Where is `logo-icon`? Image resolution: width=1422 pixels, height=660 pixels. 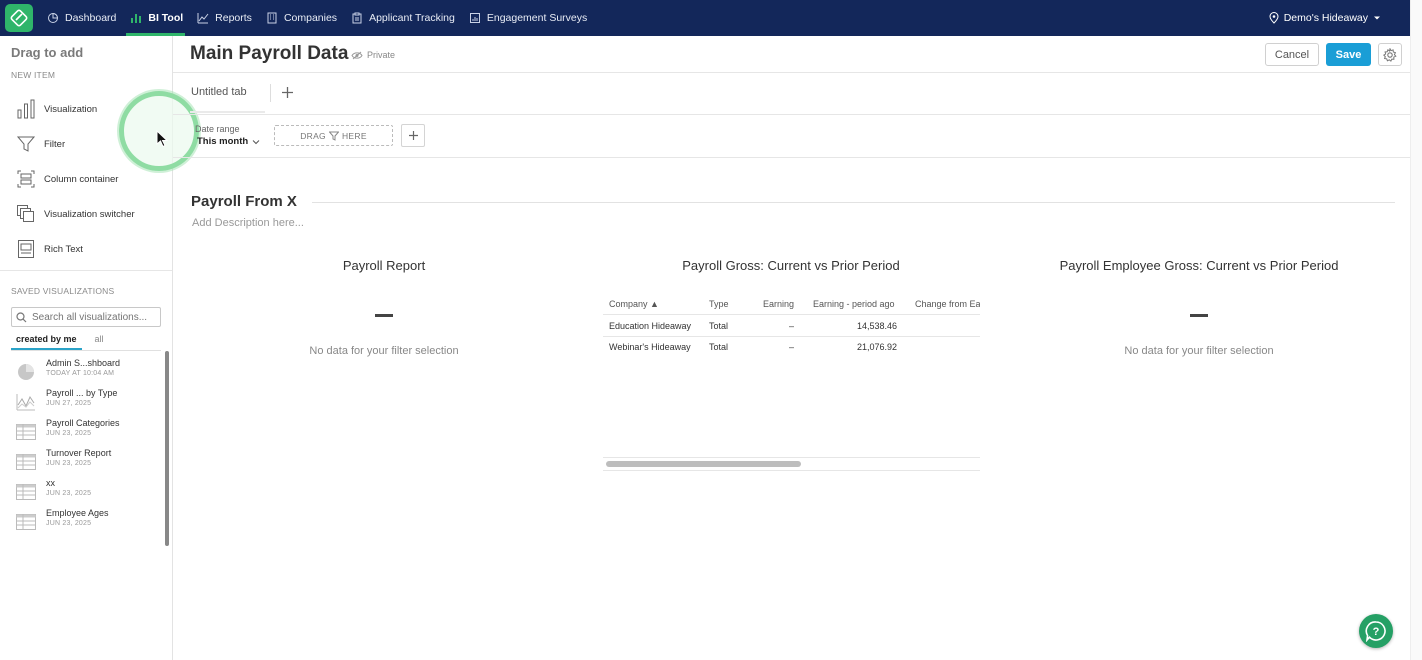 logo-icon is located at coordinates (19, 18).